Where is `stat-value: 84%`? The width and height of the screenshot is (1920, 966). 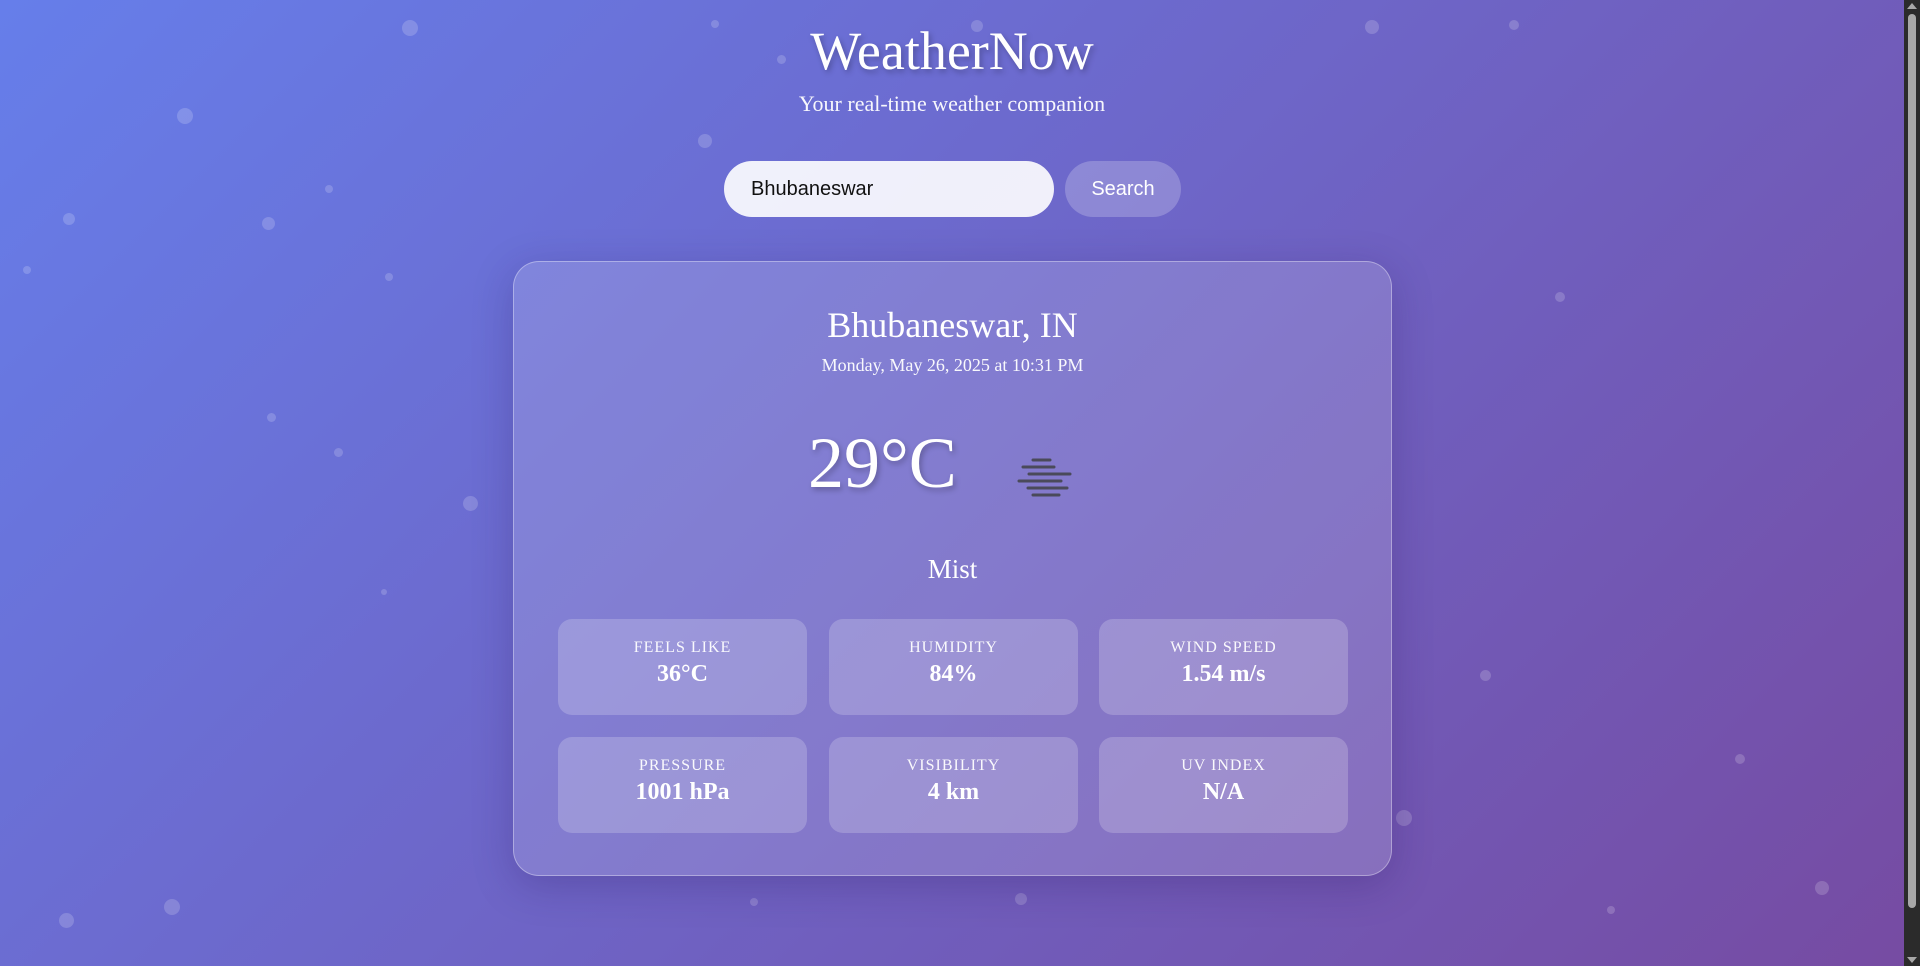
stat-value: 84% is located at coordinates (953, 674).